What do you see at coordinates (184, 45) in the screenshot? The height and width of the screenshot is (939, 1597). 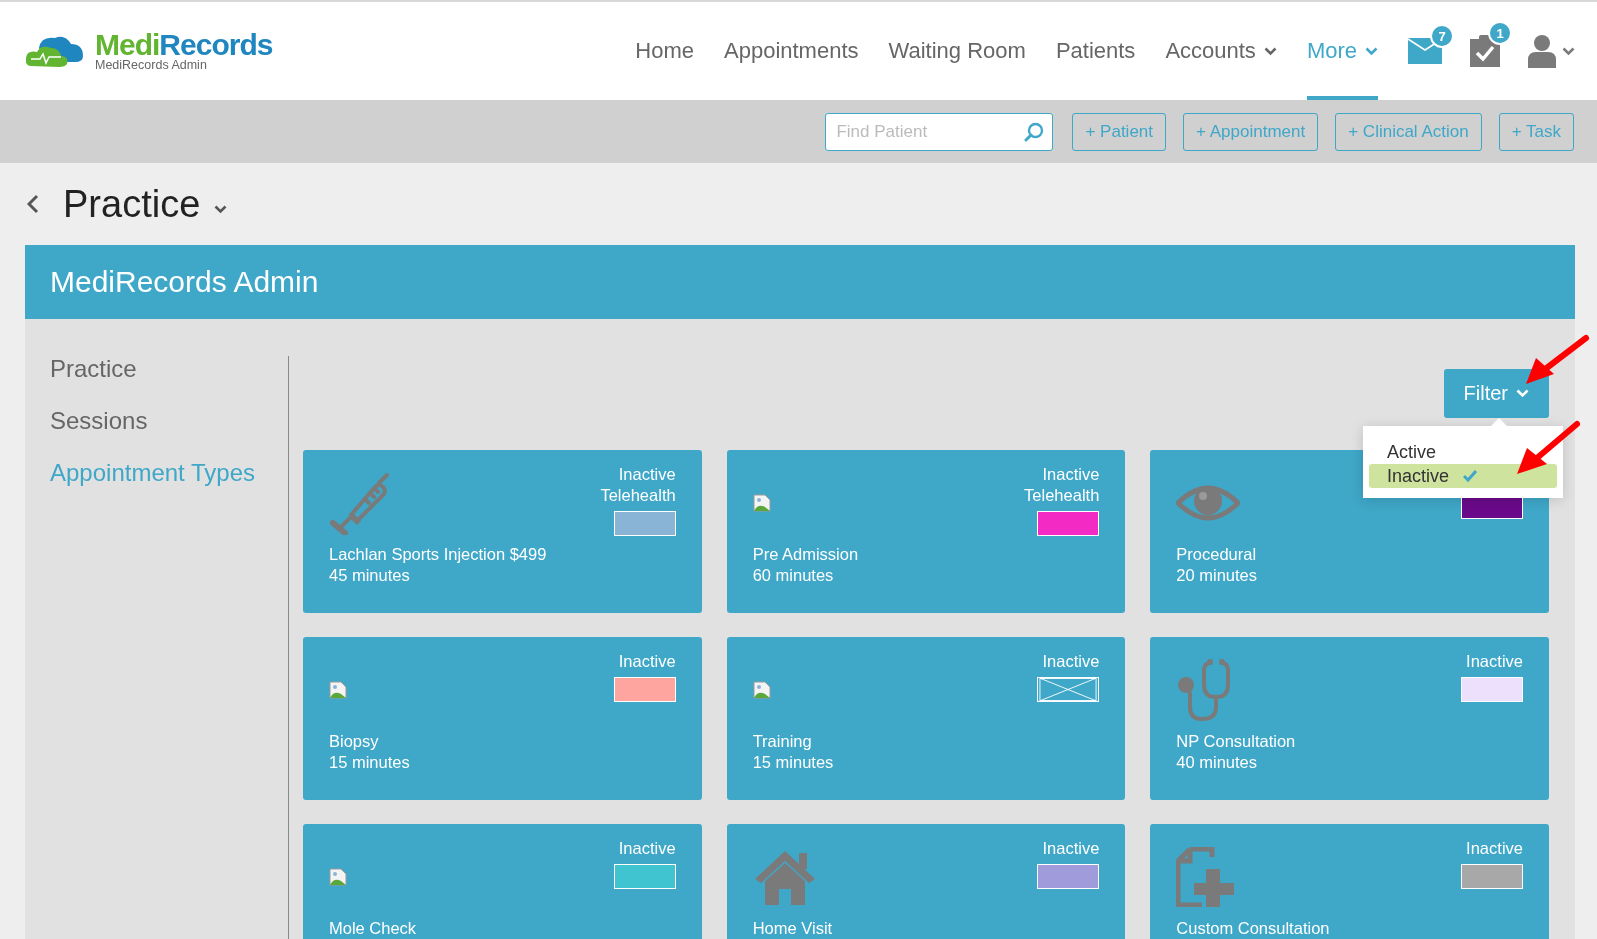 I see `brand-name: MediRecords` at bounding box center [184, 45].